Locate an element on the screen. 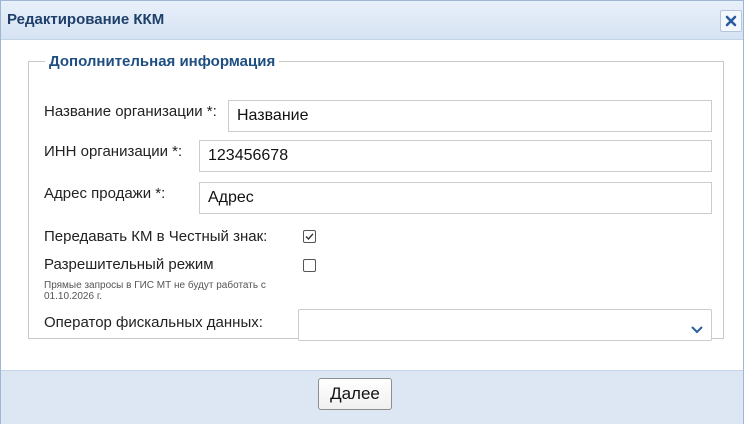  close-icon is located at coordinates (731, 21).